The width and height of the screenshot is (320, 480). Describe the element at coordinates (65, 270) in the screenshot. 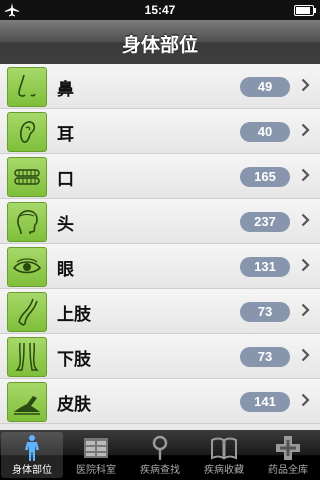

I see `list-item-label: 眼` at that location.